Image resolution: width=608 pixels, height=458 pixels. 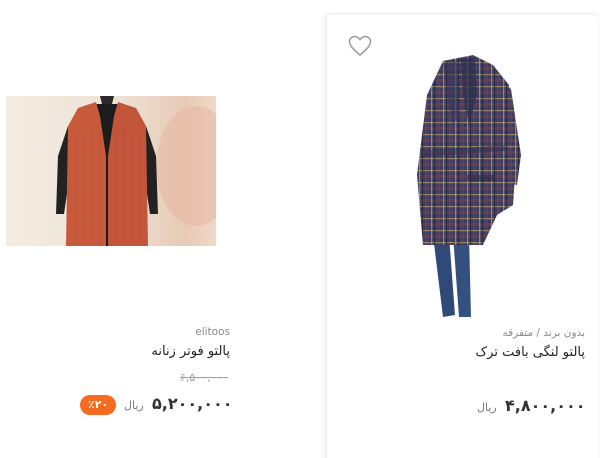 What do you see at coordinates (98, 405) in the screenshot?
I see `discount-badge: ٪۲۰` at bounding box center [98, 405].